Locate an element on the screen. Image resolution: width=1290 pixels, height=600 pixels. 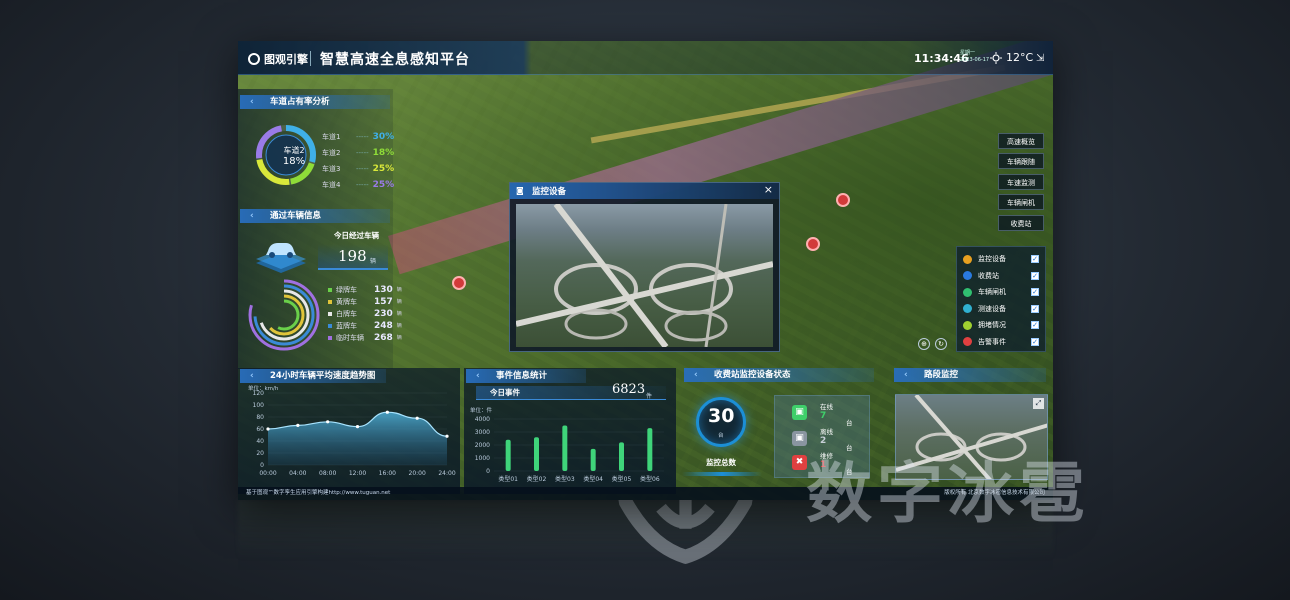
interchange-video-image is located at coordinates (644, 275).